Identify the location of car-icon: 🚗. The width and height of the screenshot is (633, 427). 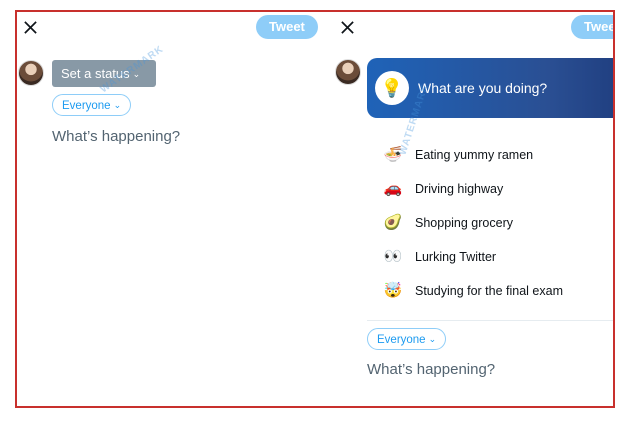
(393, 188).